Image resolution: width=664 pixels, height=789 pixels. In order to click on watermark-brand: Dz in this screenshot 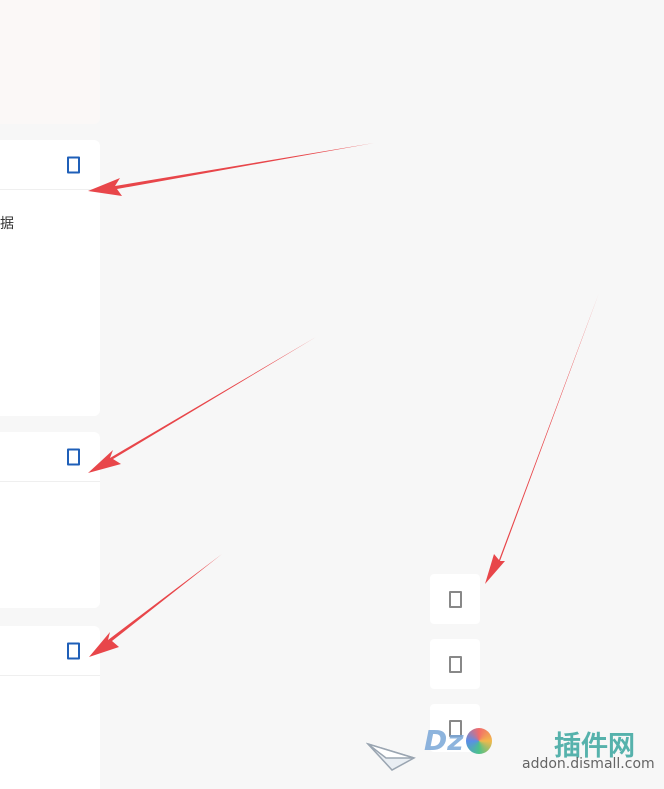, I will do `click(444, 740)`.